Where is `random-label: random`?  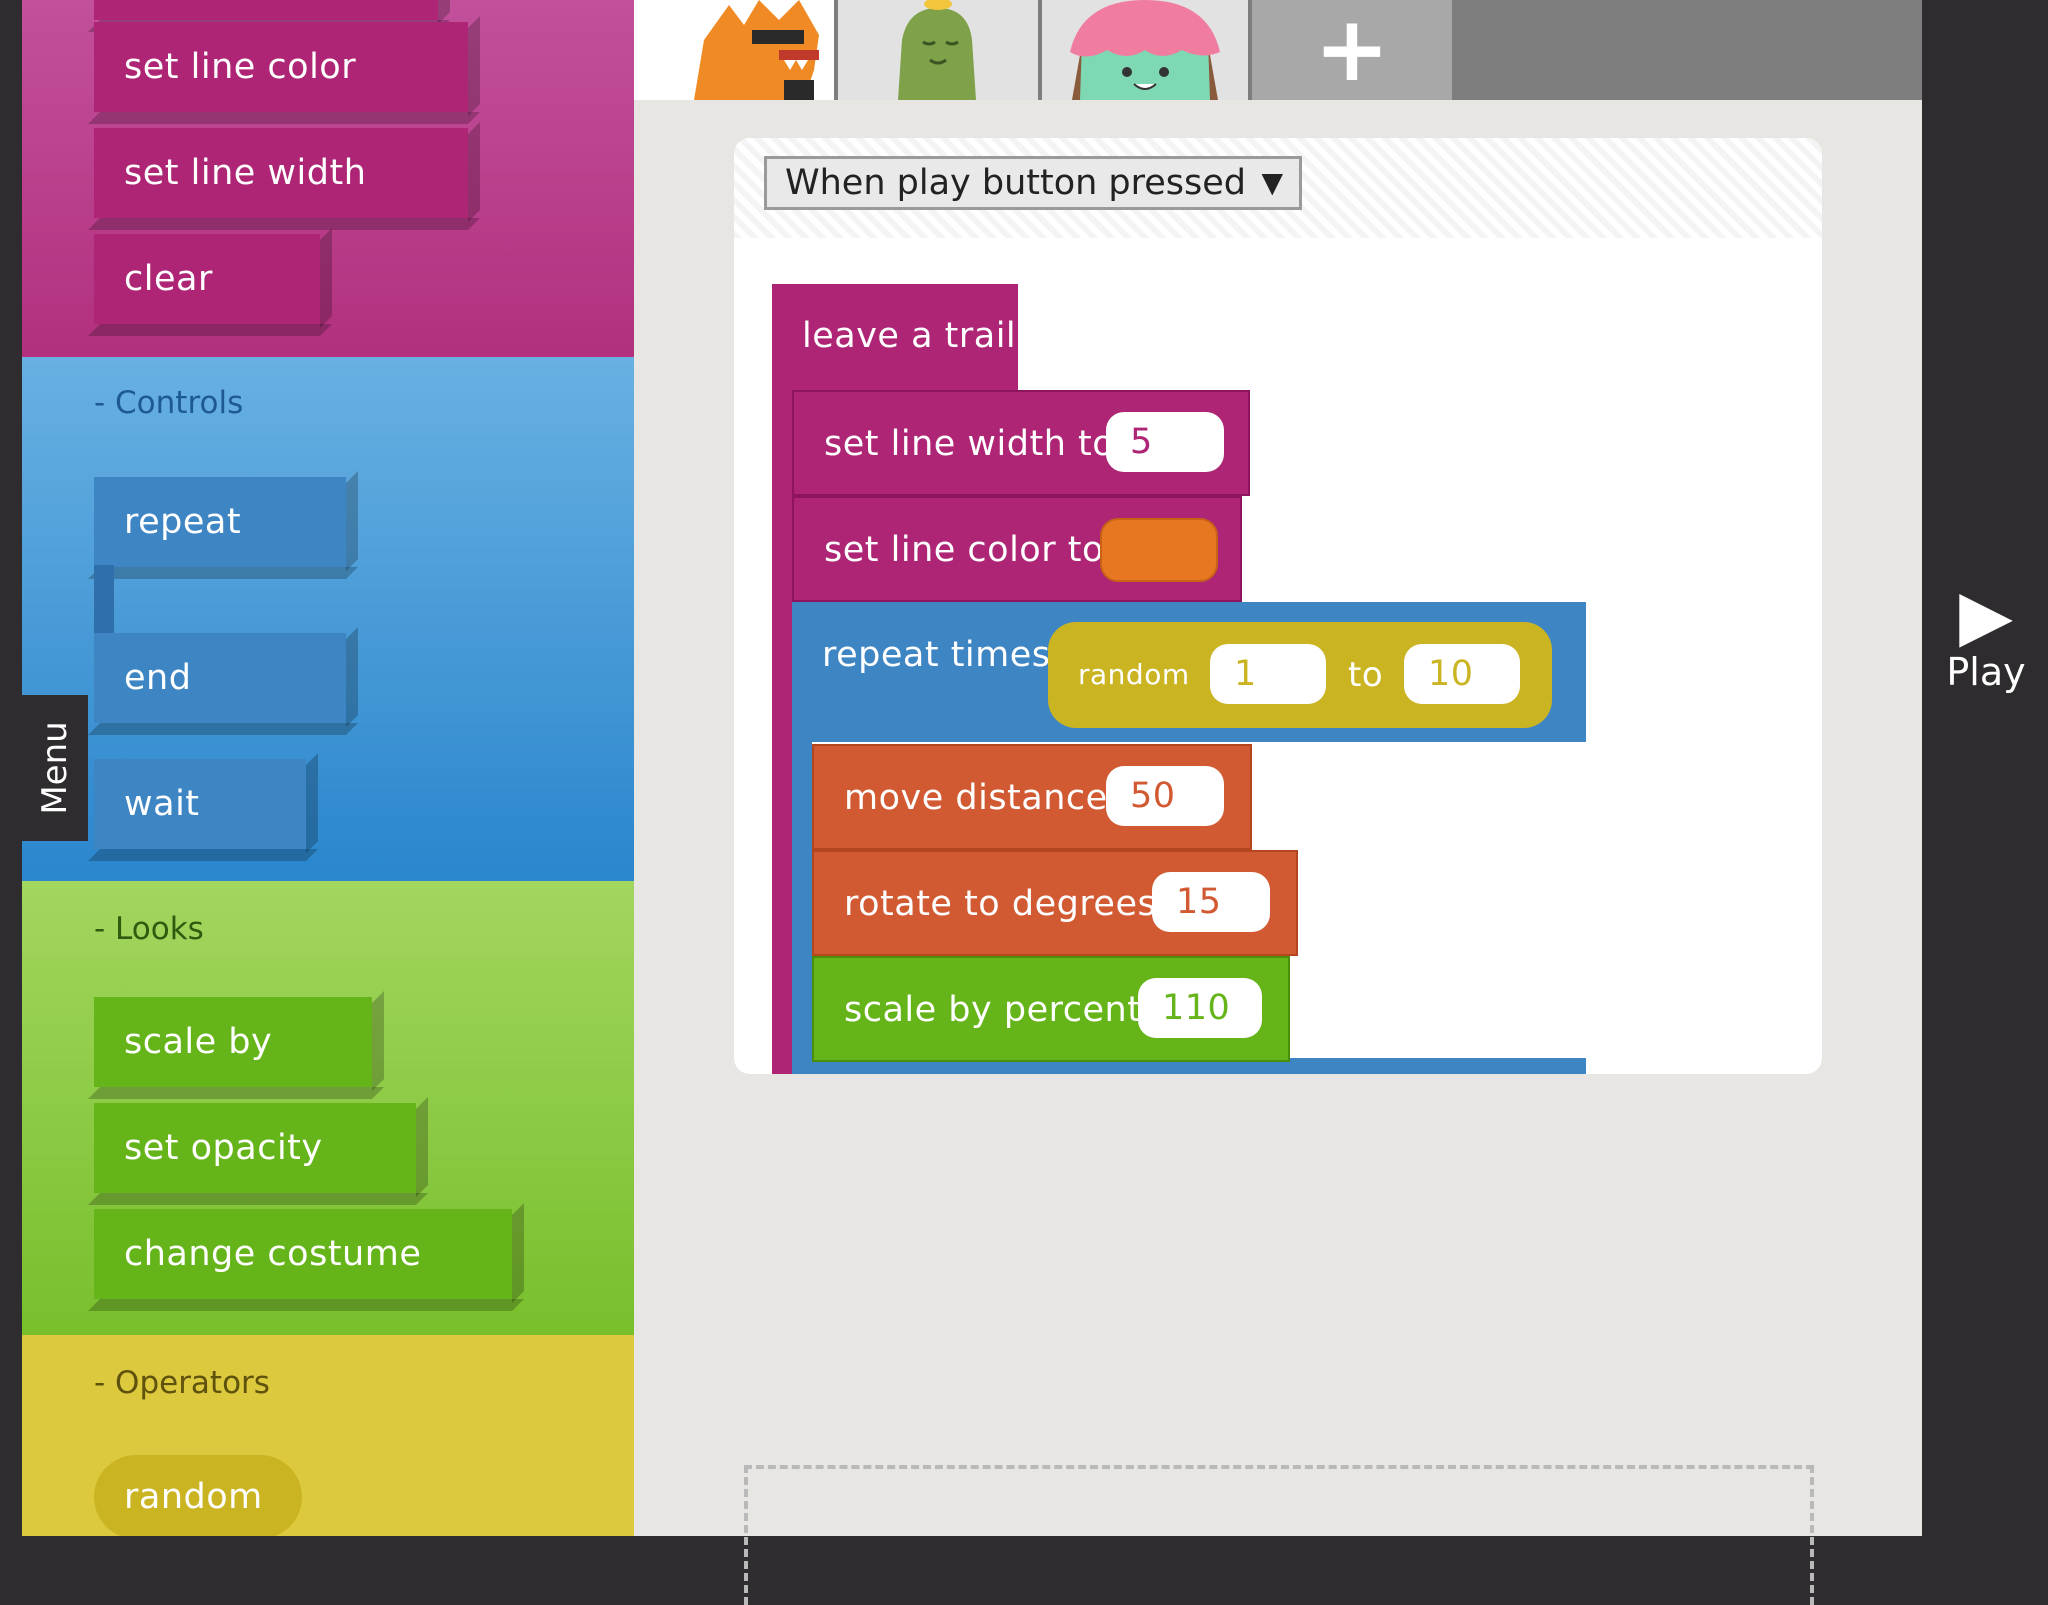 random-label: random is located at coordinates (1134, 674).